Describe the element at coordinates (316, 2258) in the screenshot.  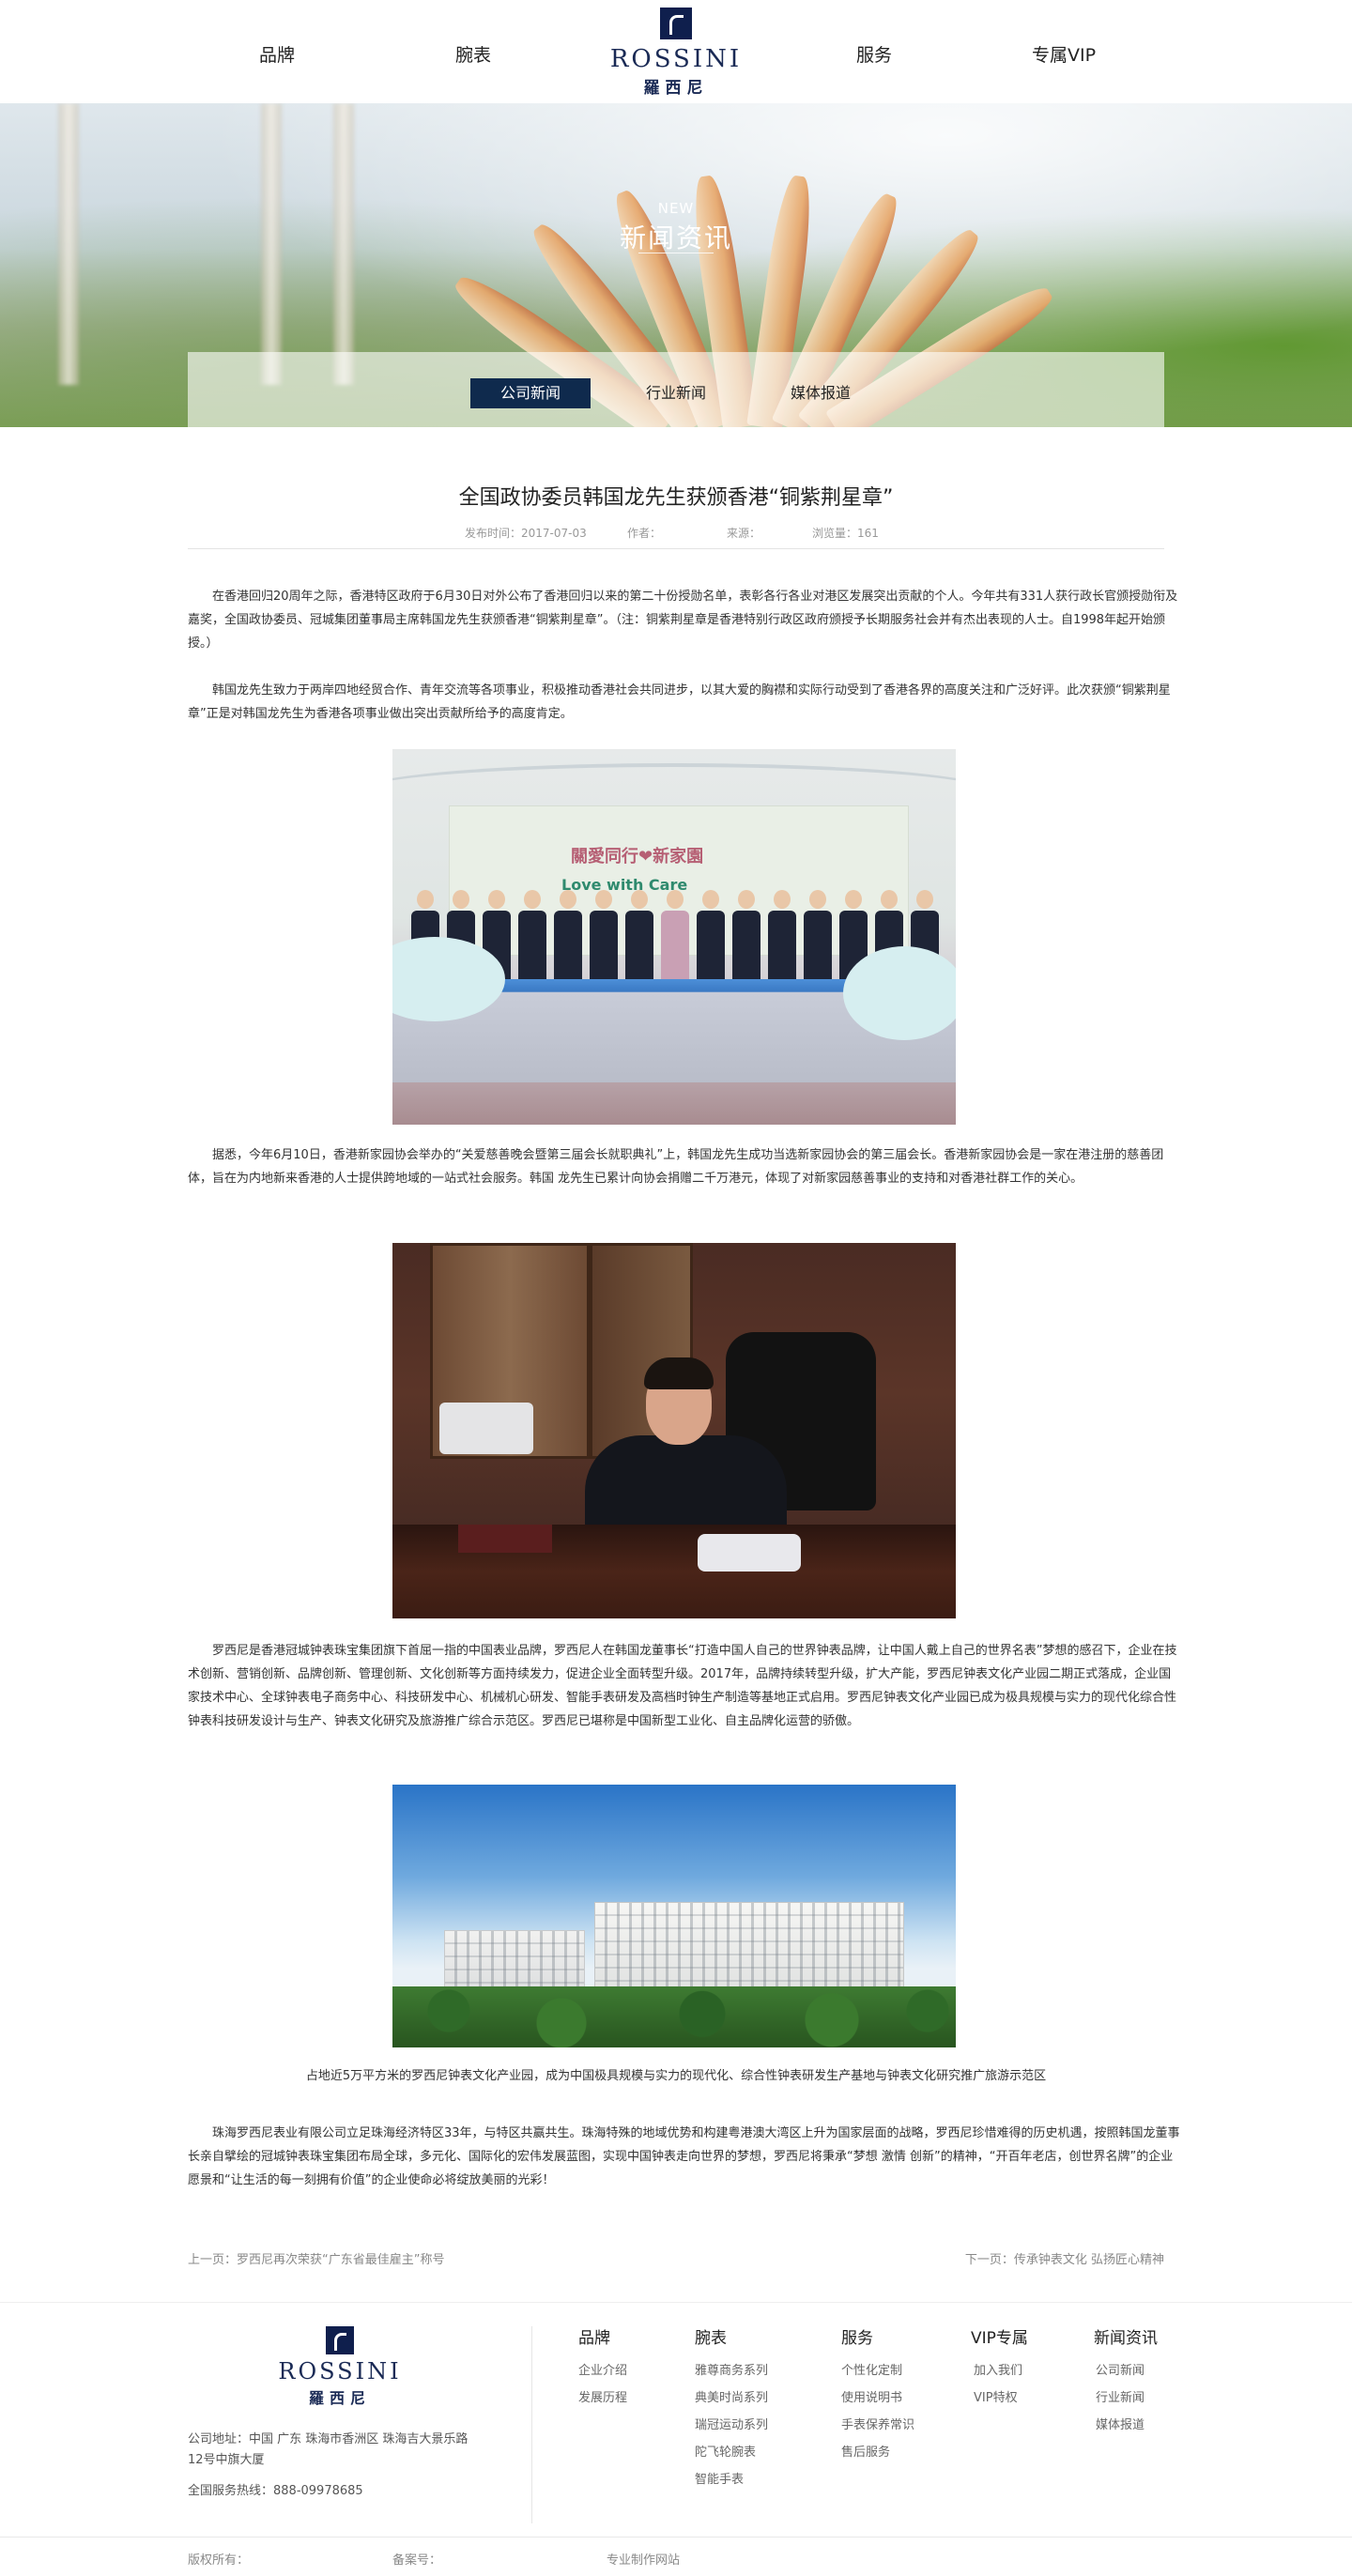
I see `prev-article-link: 上一页：罗西尼再次荣获“广东省最佳雇主”称号` at that location.